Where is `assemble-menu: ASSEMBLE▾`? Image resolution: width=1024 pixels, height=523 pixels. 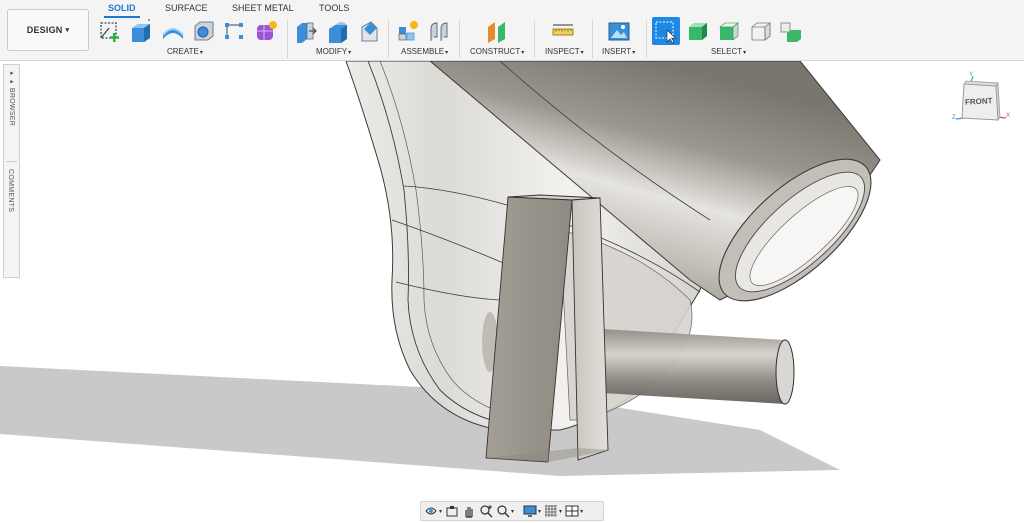
assemble-menu: ASSEMBLE▾ is located at coordinates (424, 51).